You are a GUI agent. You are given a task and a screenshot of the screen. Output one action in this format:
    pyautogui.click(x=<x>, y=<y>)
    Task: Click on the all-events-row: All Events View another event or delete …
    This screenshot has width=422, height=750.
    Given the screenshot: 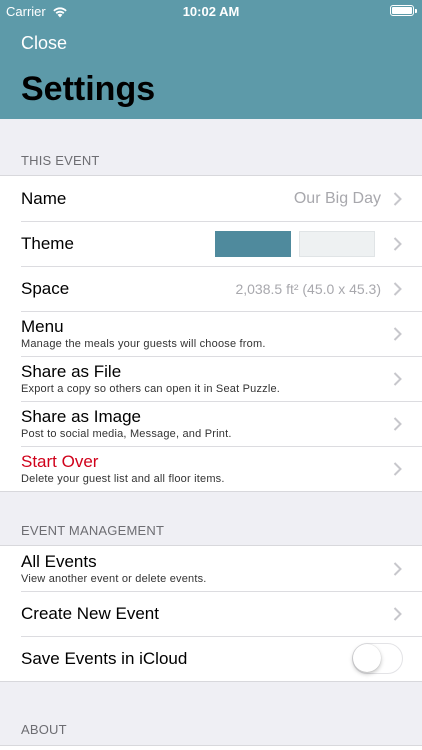 What is the action you would take?
    pyautogui.click(x=211, y=568)
    